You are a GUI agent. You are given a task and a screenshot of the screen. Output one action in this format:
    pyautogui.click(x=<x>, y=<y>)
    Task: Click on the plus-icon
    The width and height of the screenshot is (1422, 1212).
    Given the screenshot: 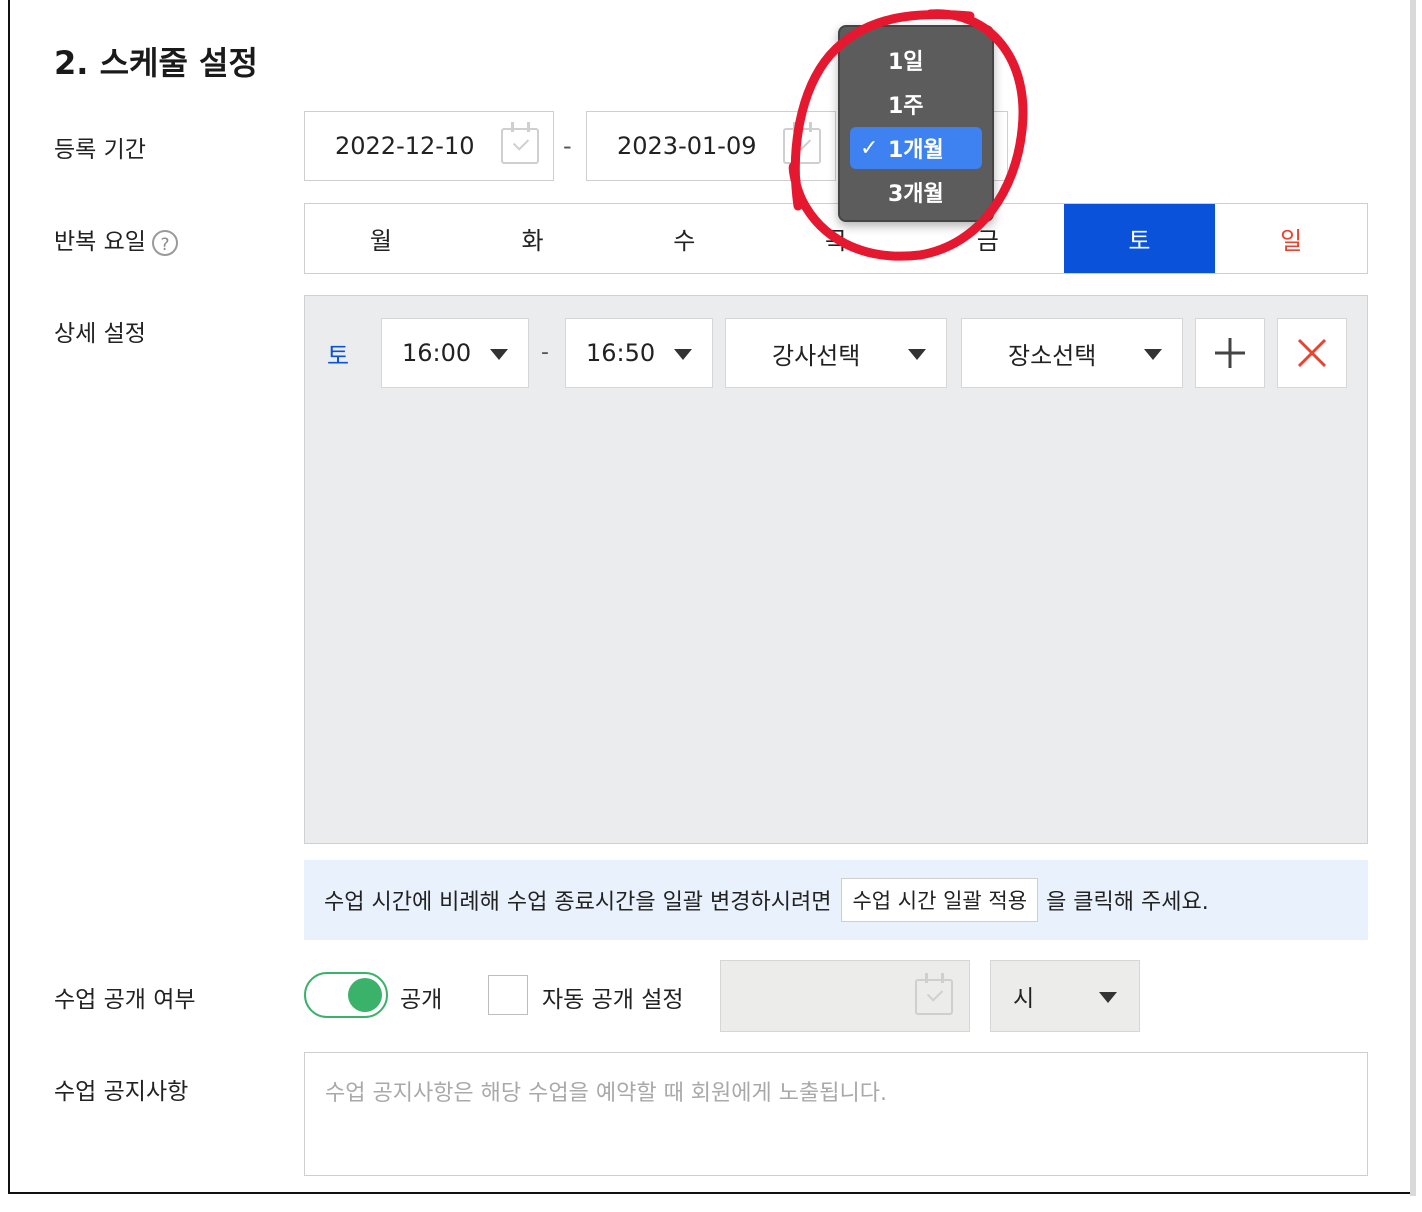 What is the action you would take?
    pyautogui.click(x=1230, y=353)
    